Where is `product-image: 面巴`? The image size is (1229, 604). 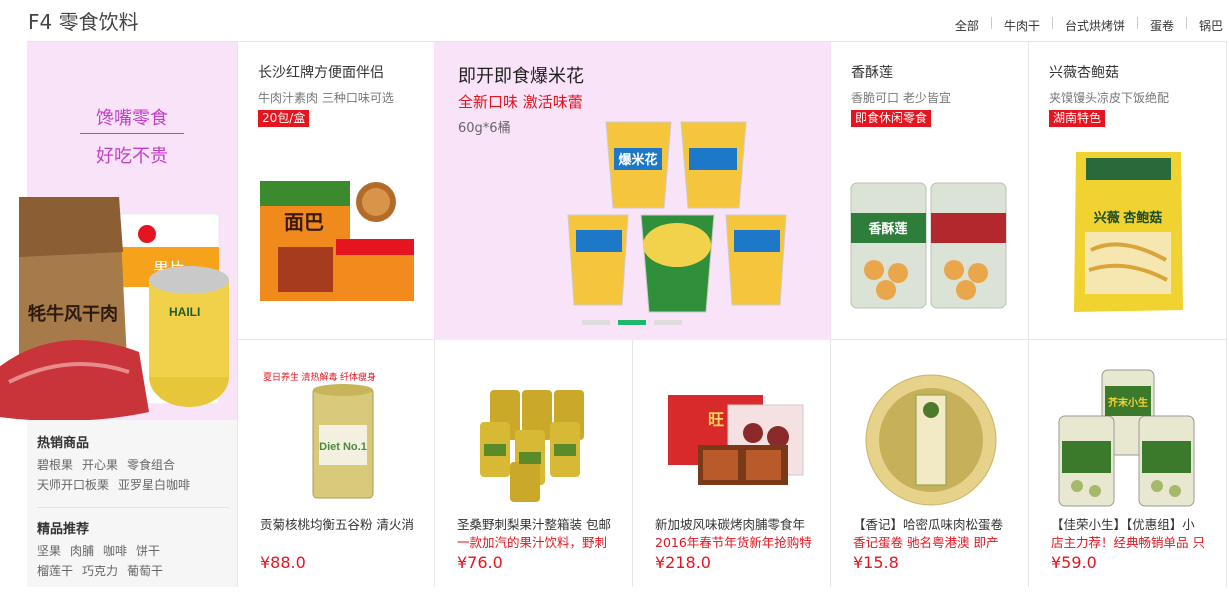
product-image: 面巴 is located at coordinates (337, 241).